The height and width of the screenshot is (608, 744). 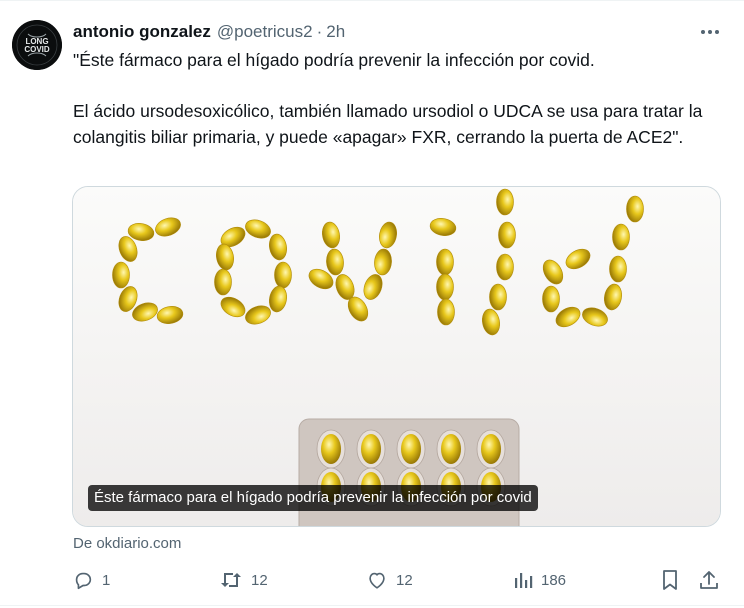 What do you see at coordinates (106, 580) in the screenshot?
I see `reply-count: 1` at bounding box center [106, 580].